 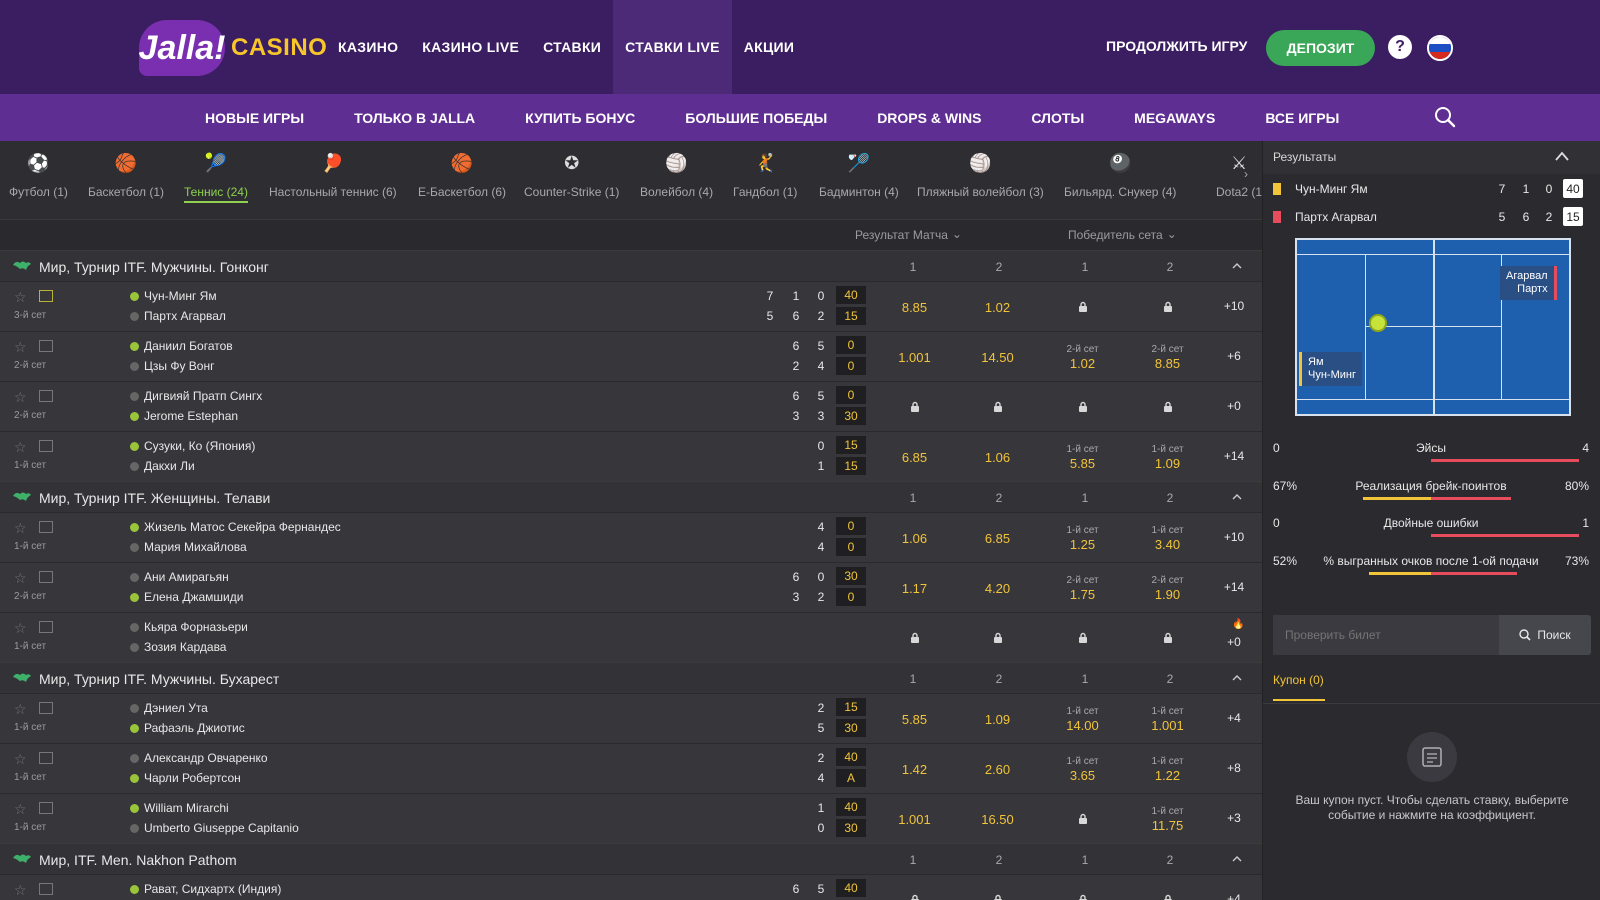 I want to click on ticket-search-button: Поиск, so click(x=1545, y=635).